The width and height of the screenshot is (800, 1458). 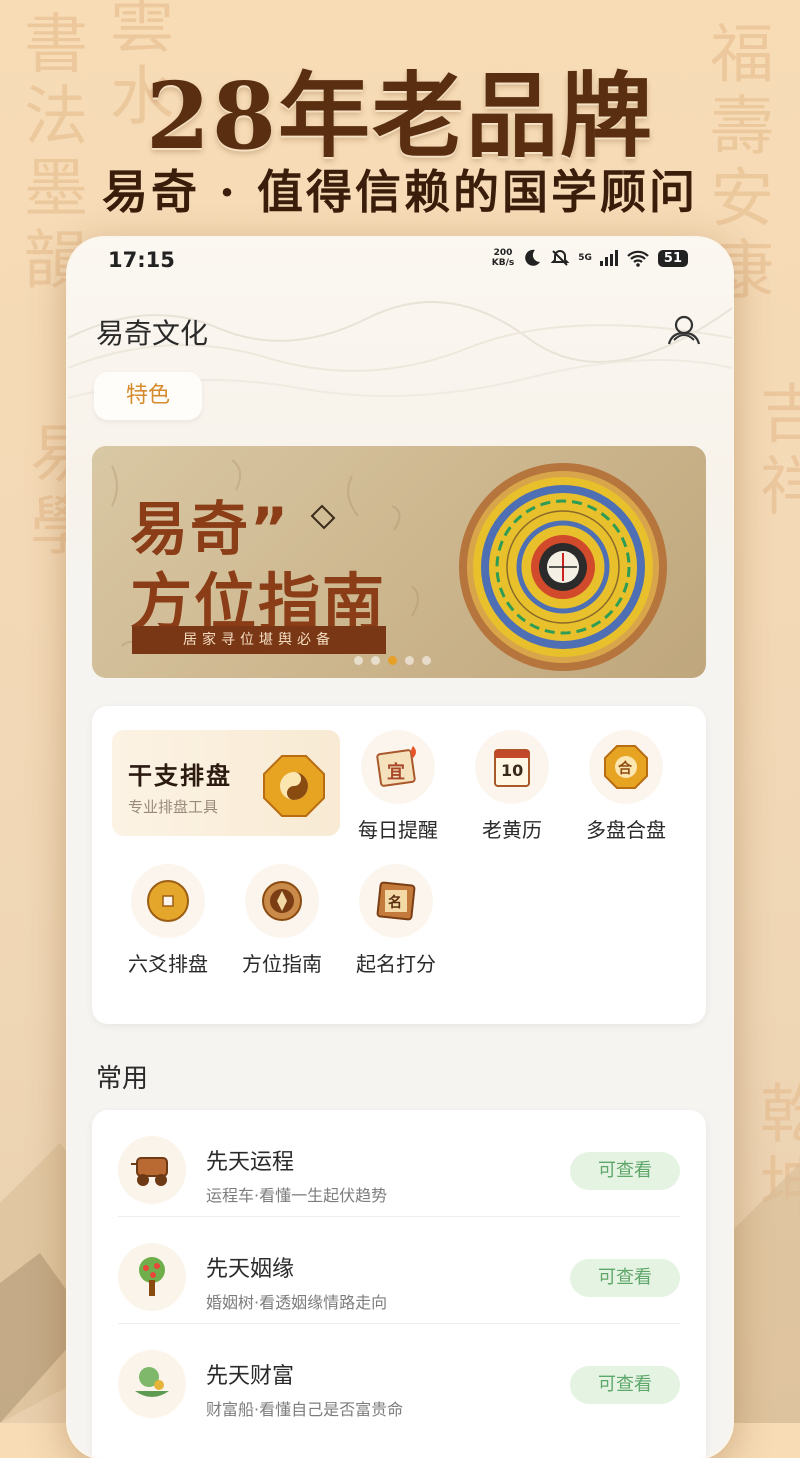 I want to click on bagua-icon, so click(x=294, y=786).